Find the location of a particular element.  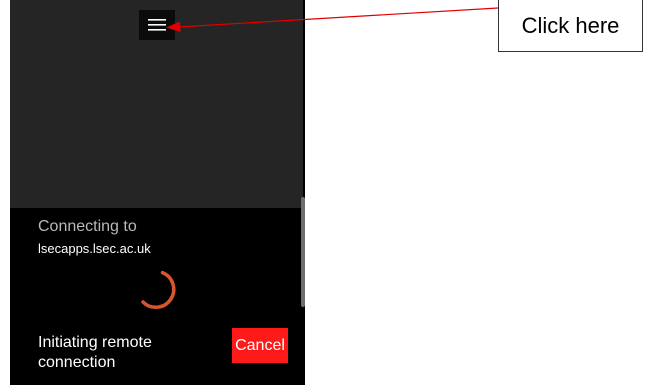

click-here-callout: Click here is located at coordinates (570, 26).